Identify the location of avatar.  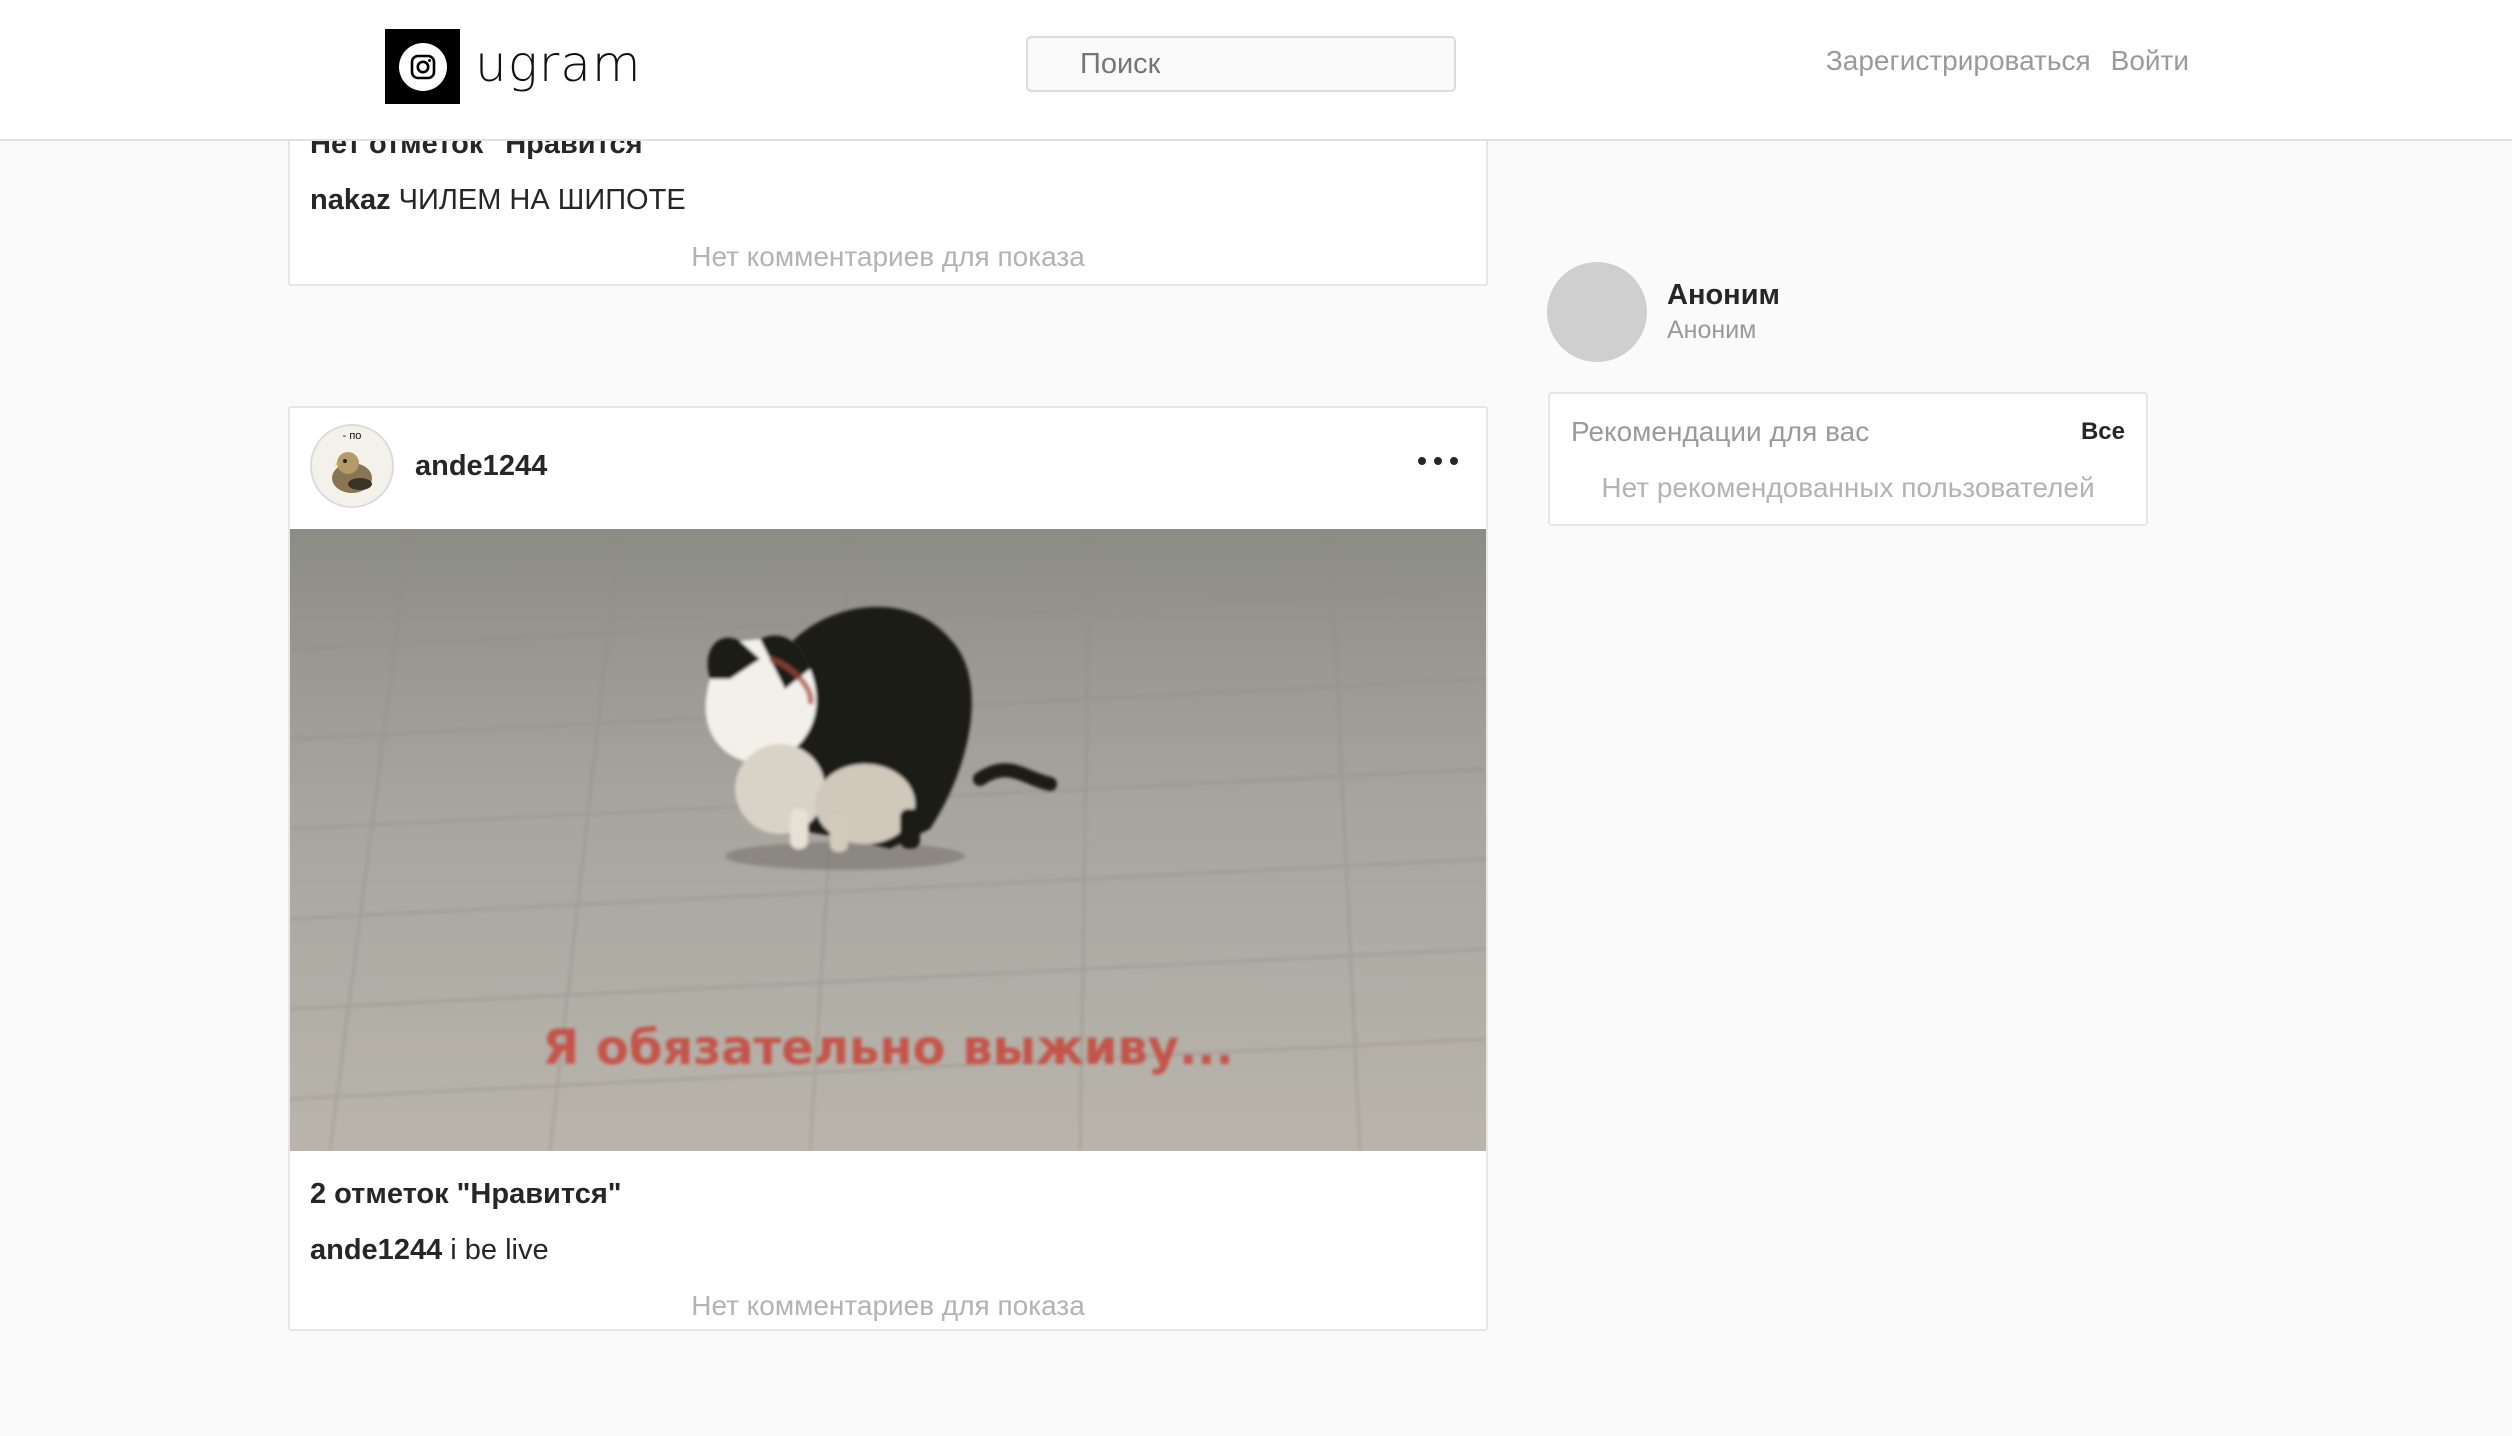
(1597, 312).